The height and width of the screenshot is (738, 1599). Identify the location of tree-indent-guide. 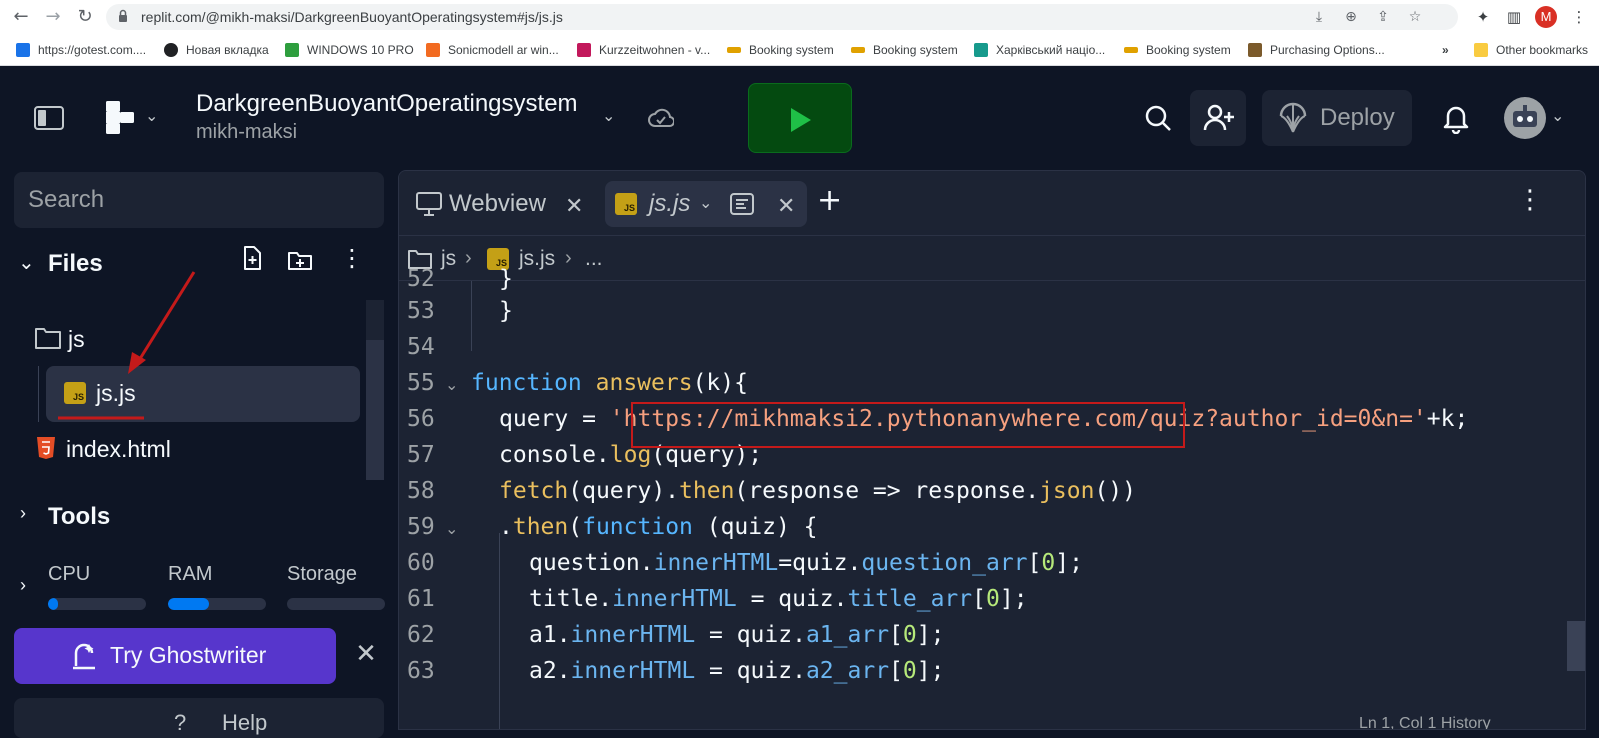
(38, 394).